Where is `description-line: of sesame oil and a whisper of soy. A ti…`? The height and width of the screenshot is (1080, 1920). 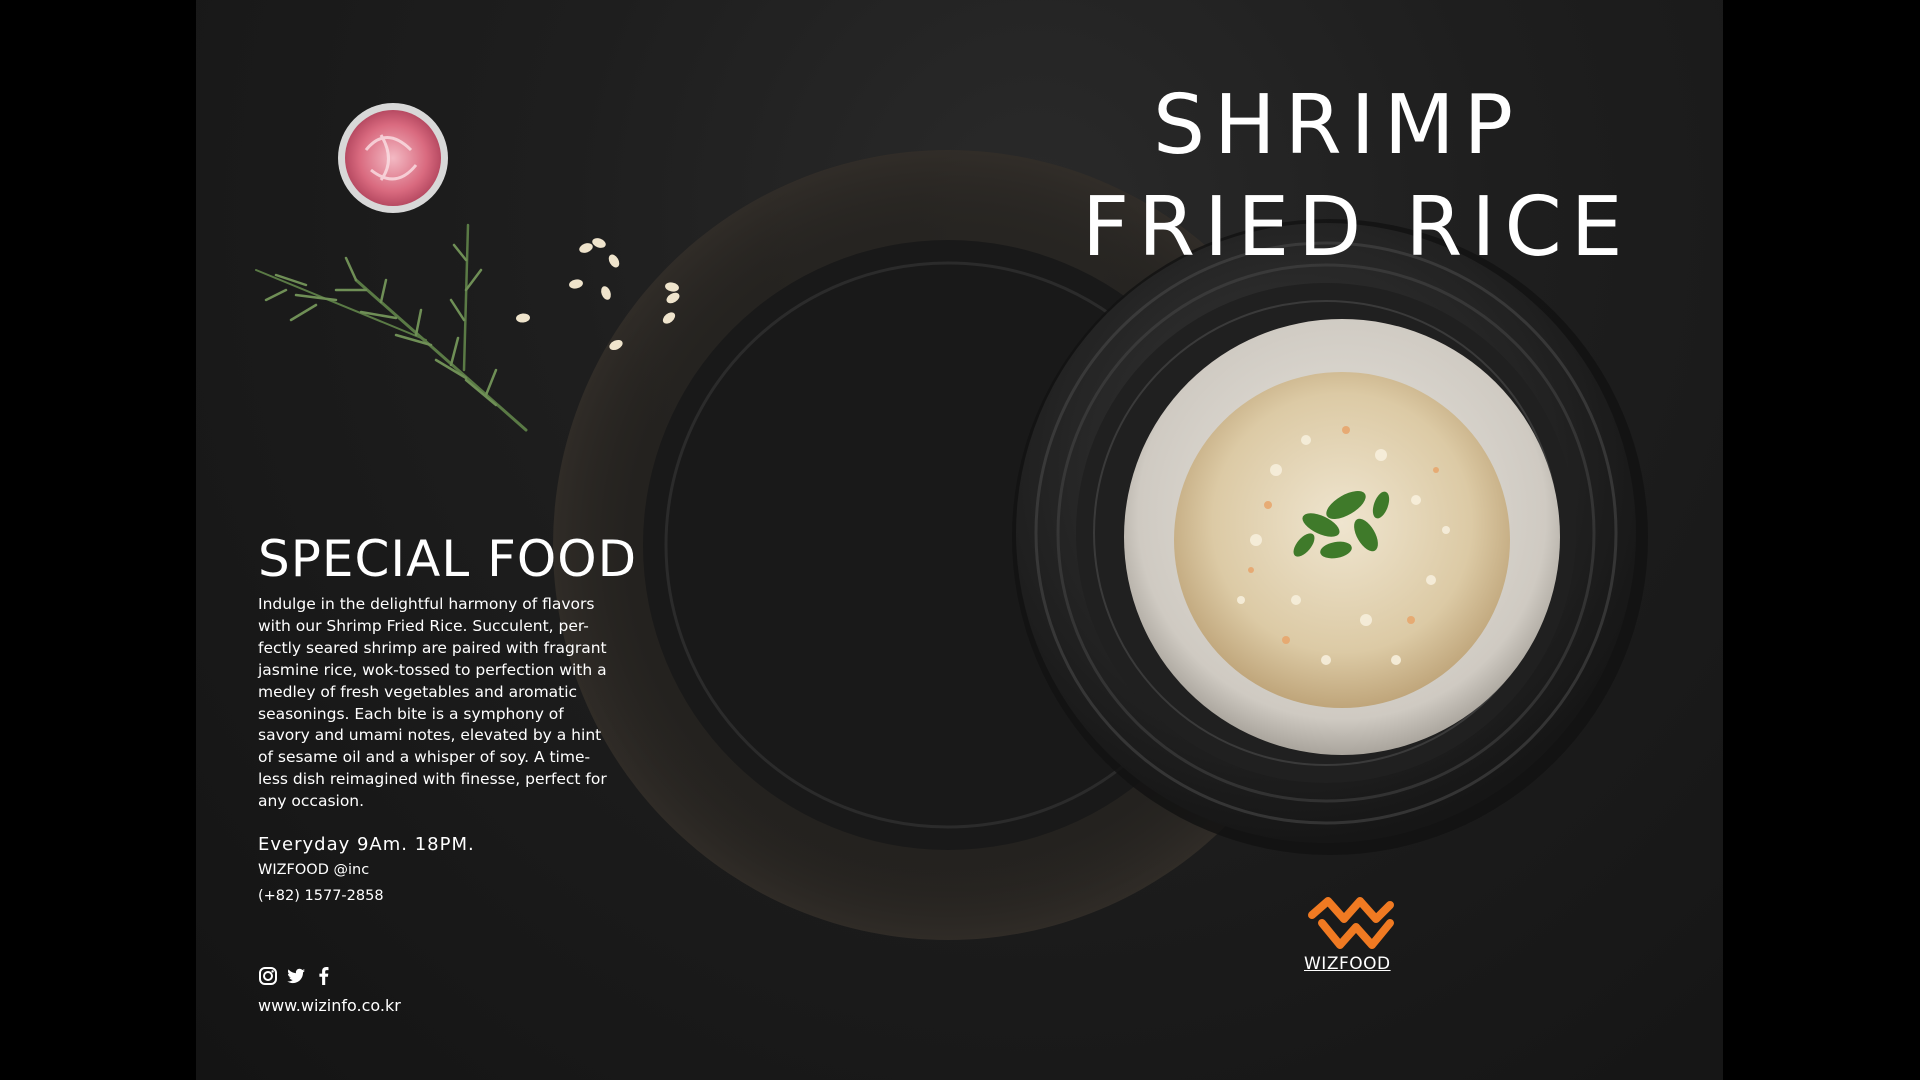 description-line: of sesame oil and a whisper of soy. A ti… is located at coordinates (424, 757).